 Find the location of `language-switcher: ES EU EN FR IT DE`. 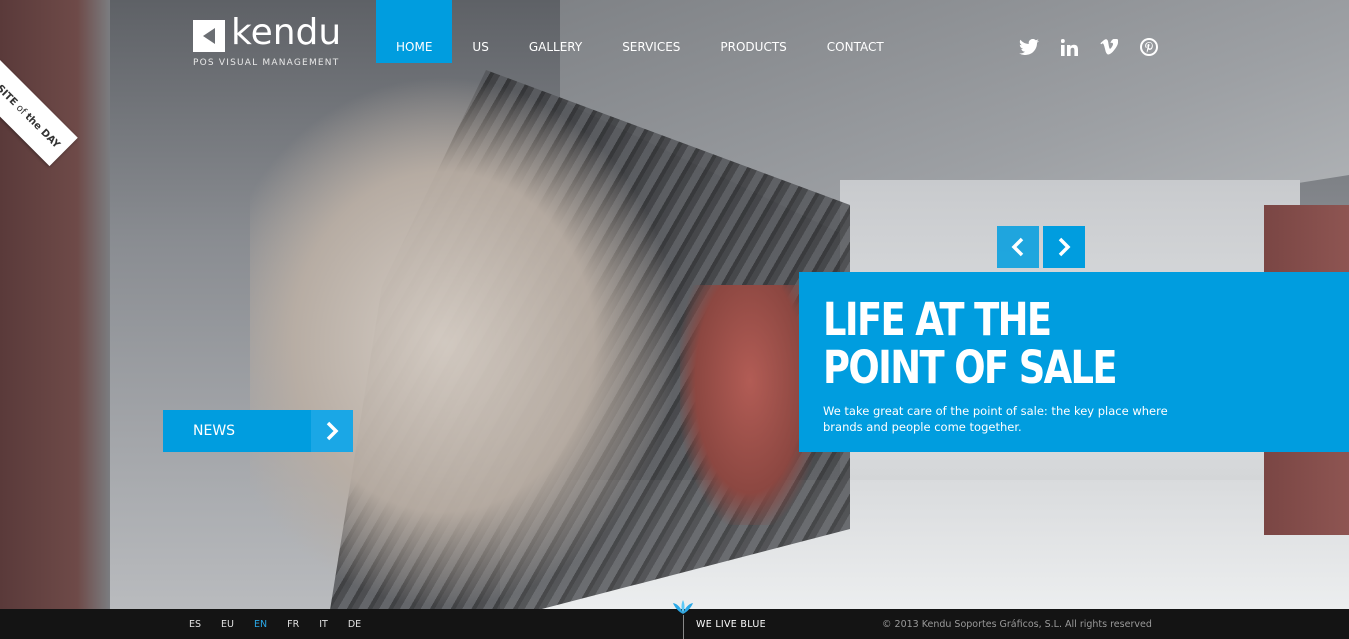

language-switcher: ES EU EN FR IT DE is located at coordinates (275, 624).